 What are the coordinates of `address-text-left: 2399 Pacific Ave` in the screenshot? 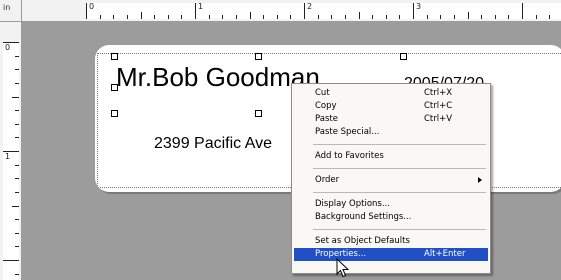 It's located at (213, 143).